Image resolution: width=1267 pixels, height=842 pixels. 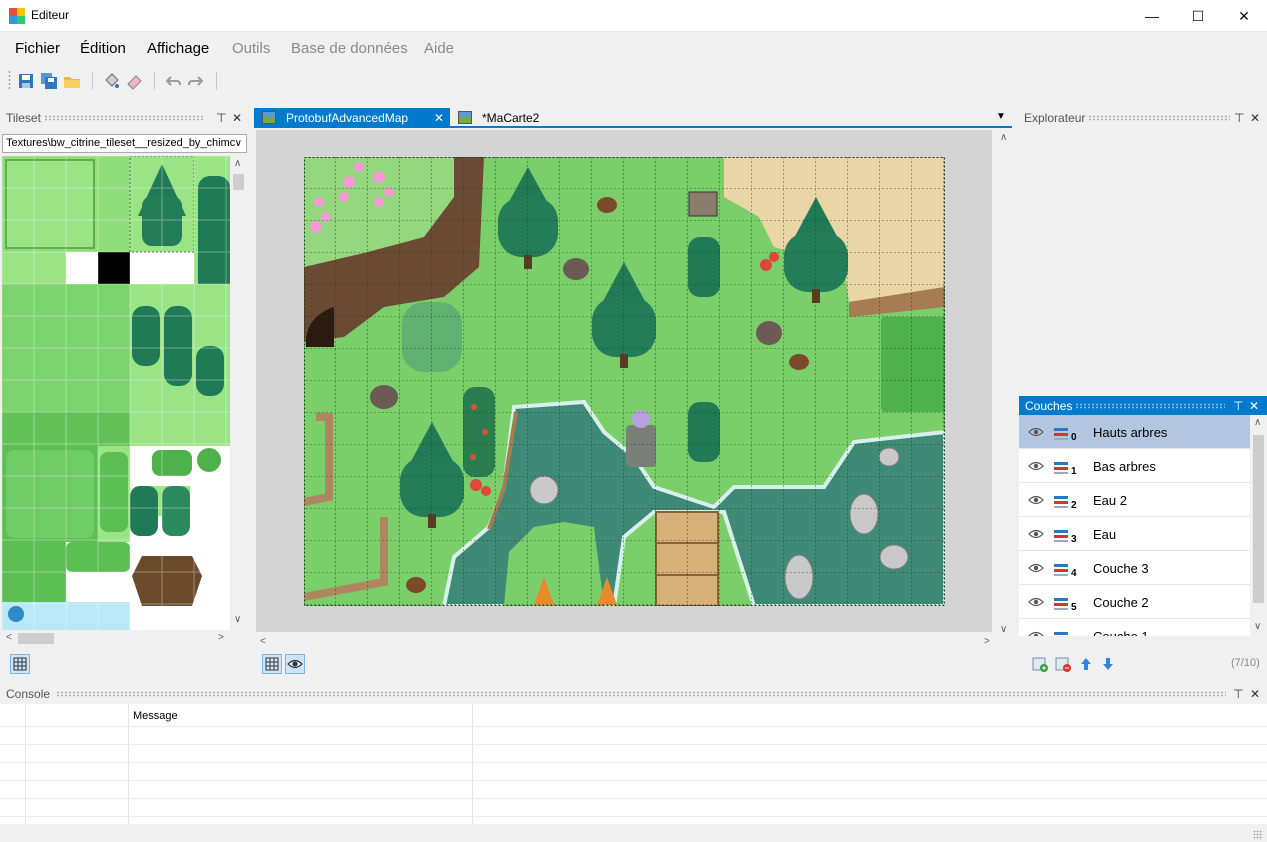 What do you see at coordinates (1152, 16) in the screenshot?
I see `minimize-icon: —` at bounding box center [1152, 16].